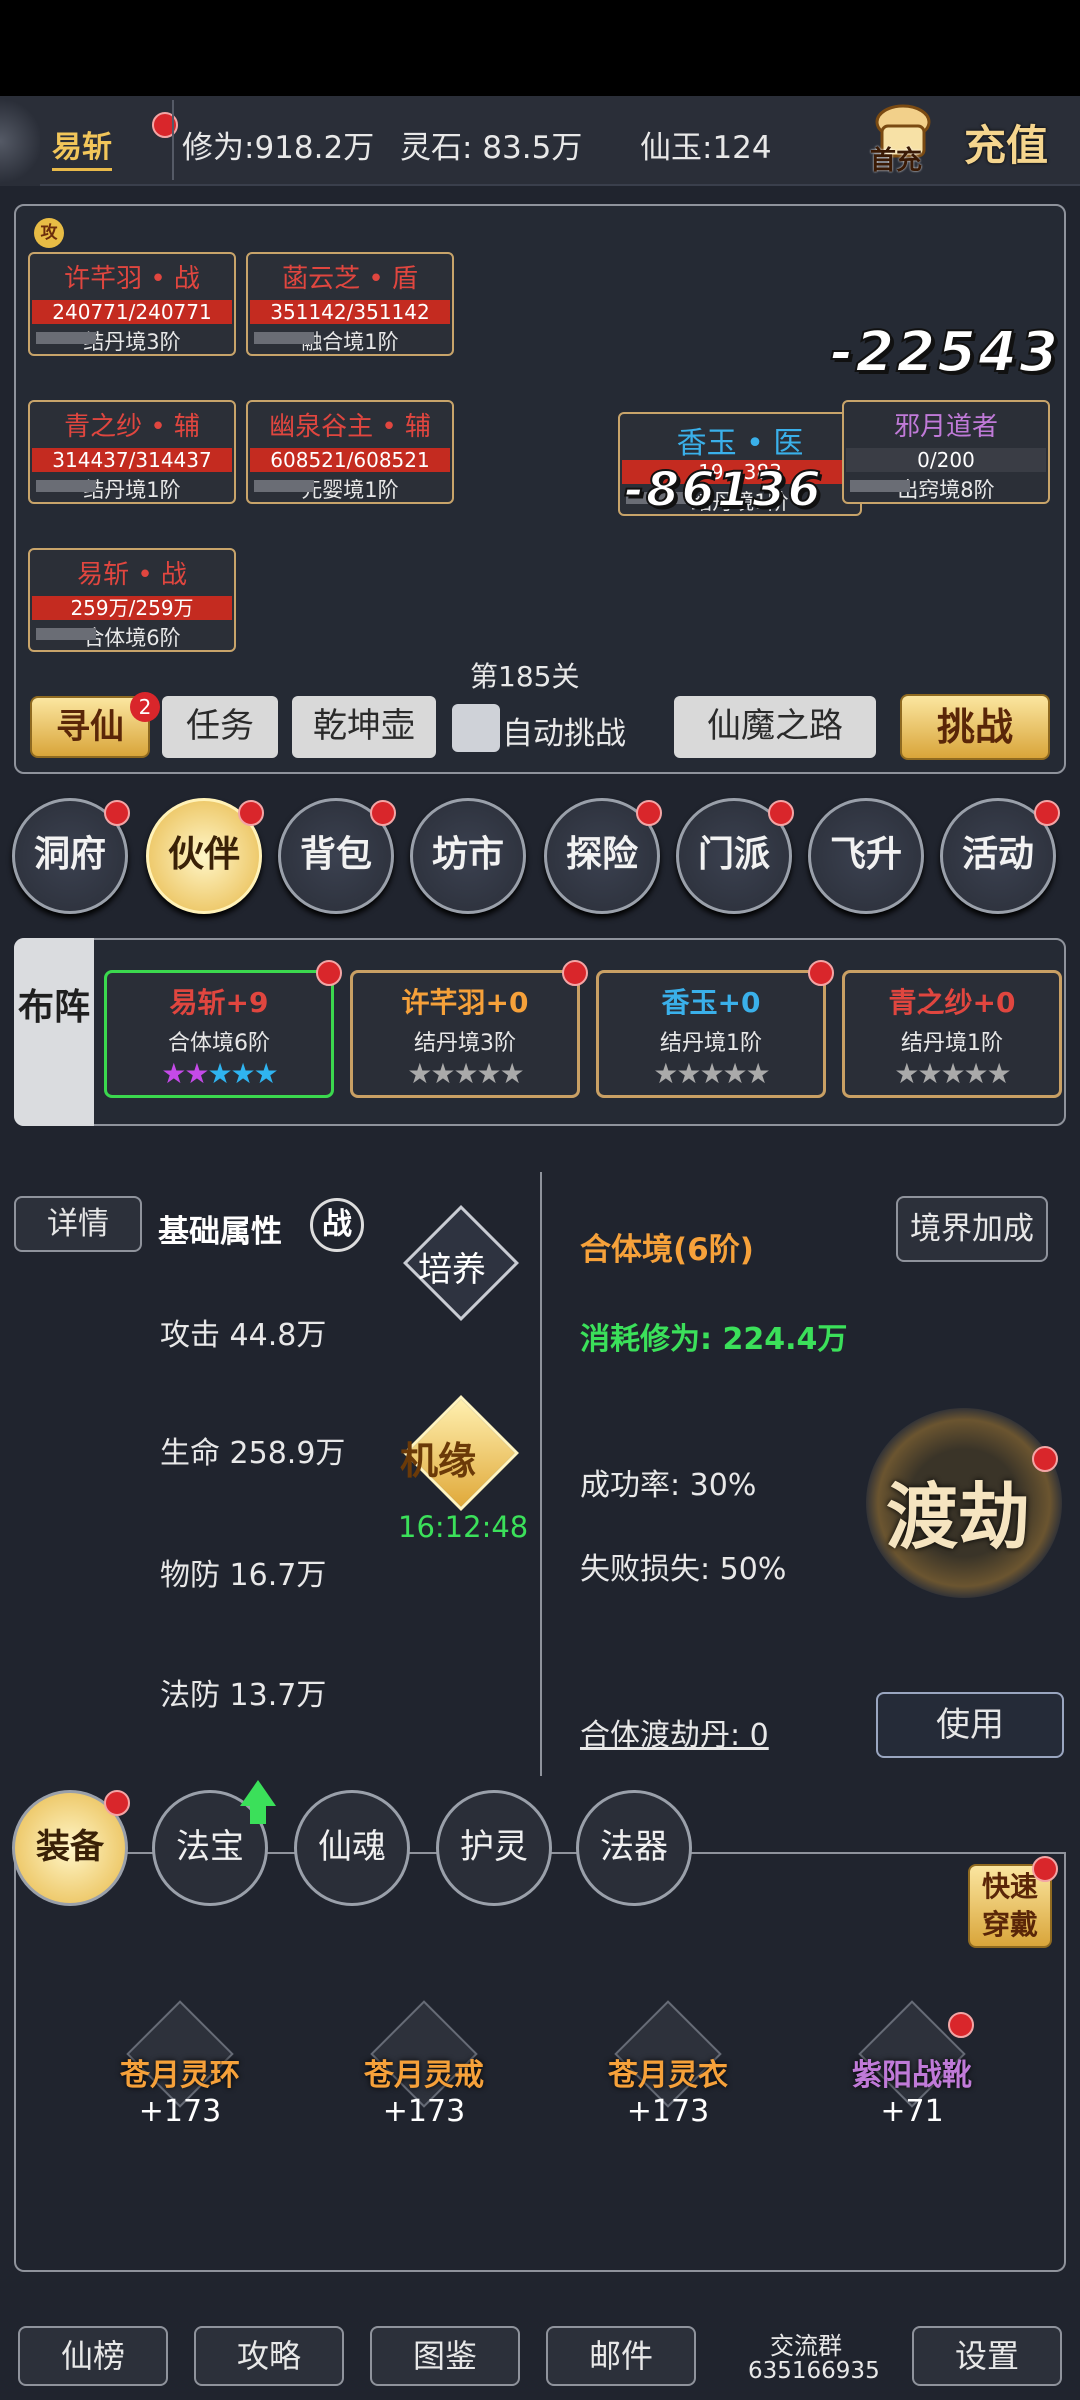  I want to click on tribulation-label: 渡劫, so click(958, 1517).